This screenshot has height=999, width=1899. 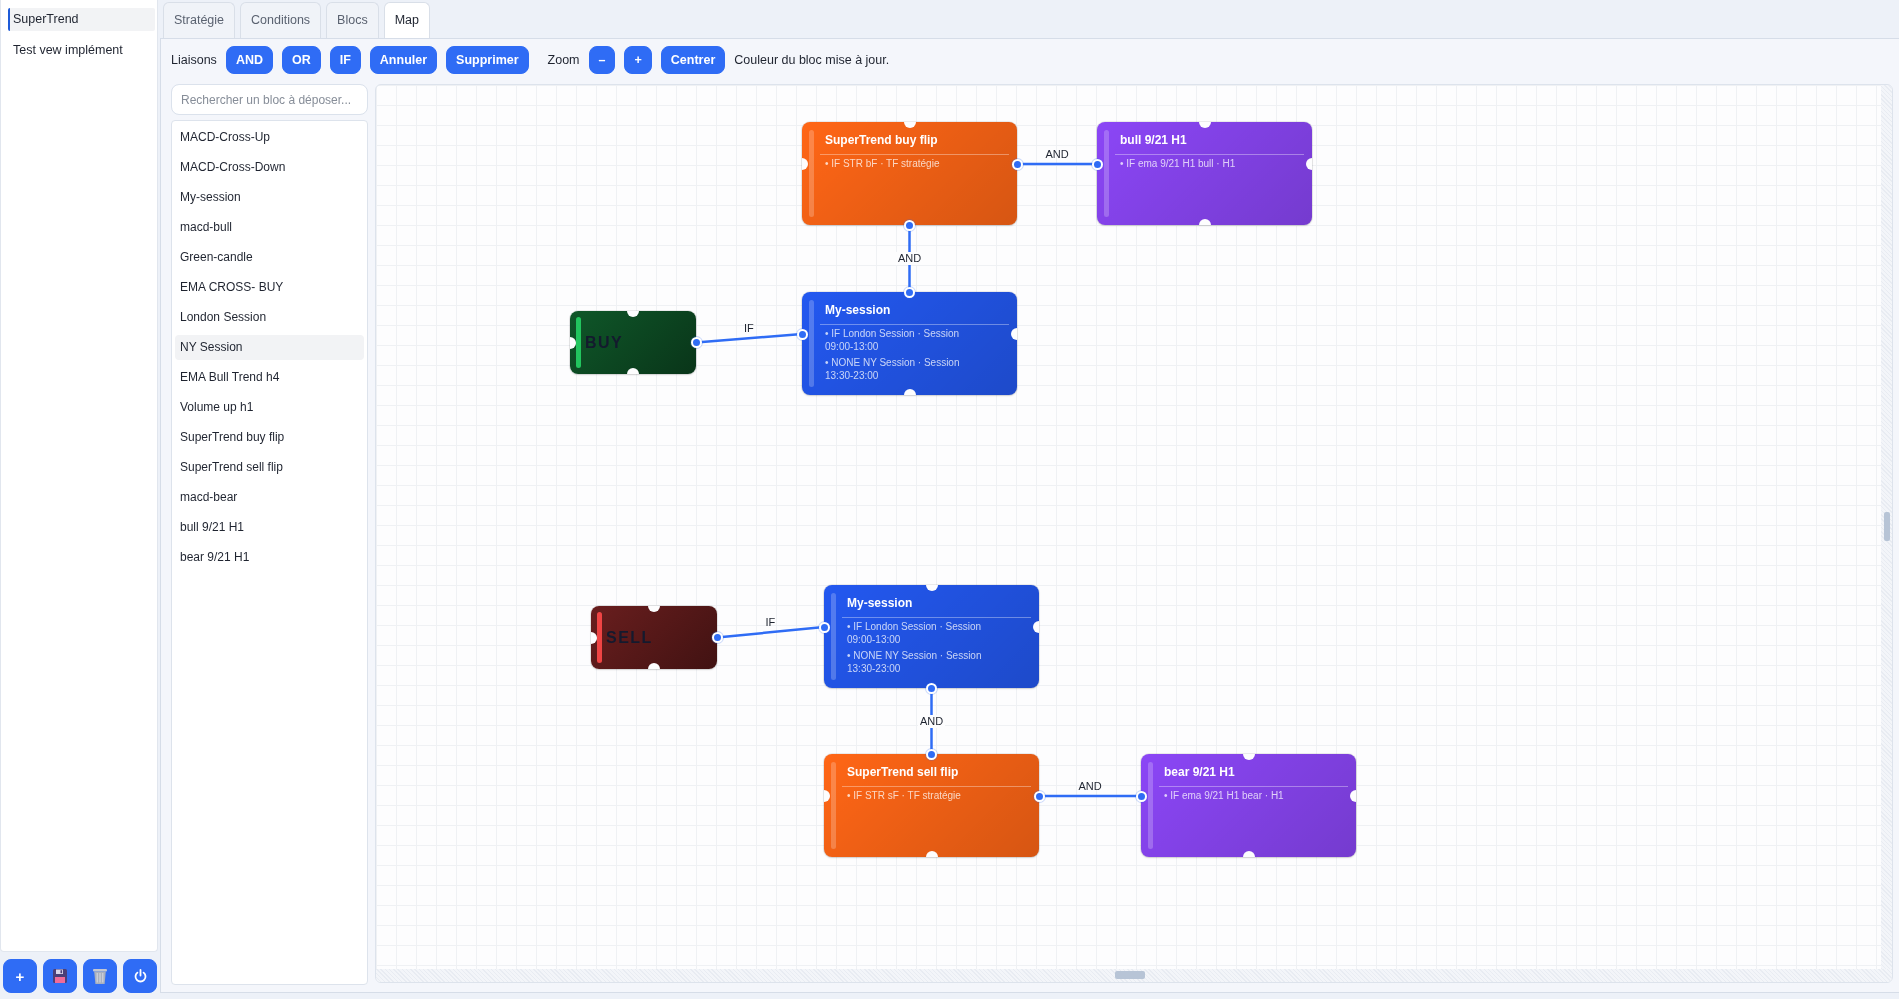 What do you see at coordinates (194, 60) in the screenshot?
I see `toolbar-label: Liaisons` at bounding box center [194, 60].